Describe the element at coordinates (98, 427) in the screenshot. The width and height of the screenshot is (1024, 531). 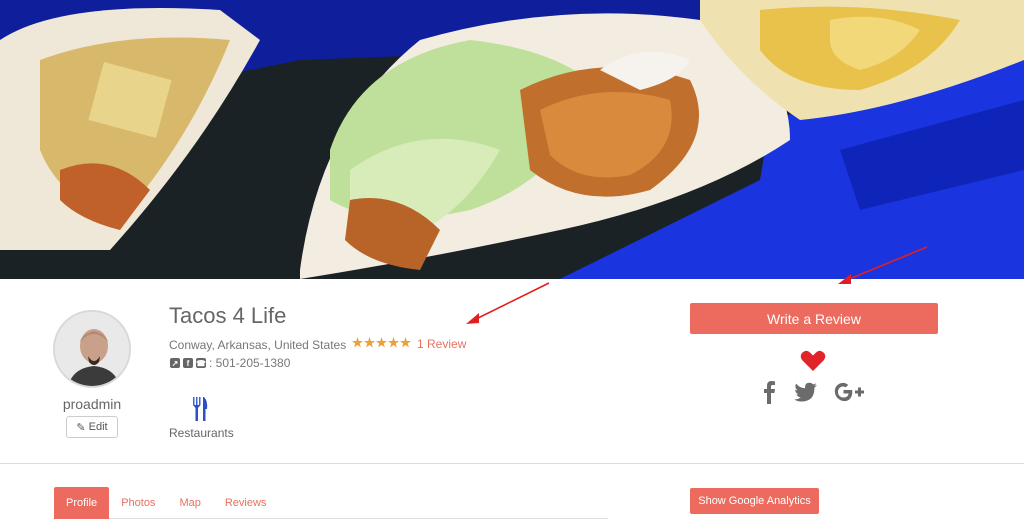
I see `edit-label: Edit` at that location.